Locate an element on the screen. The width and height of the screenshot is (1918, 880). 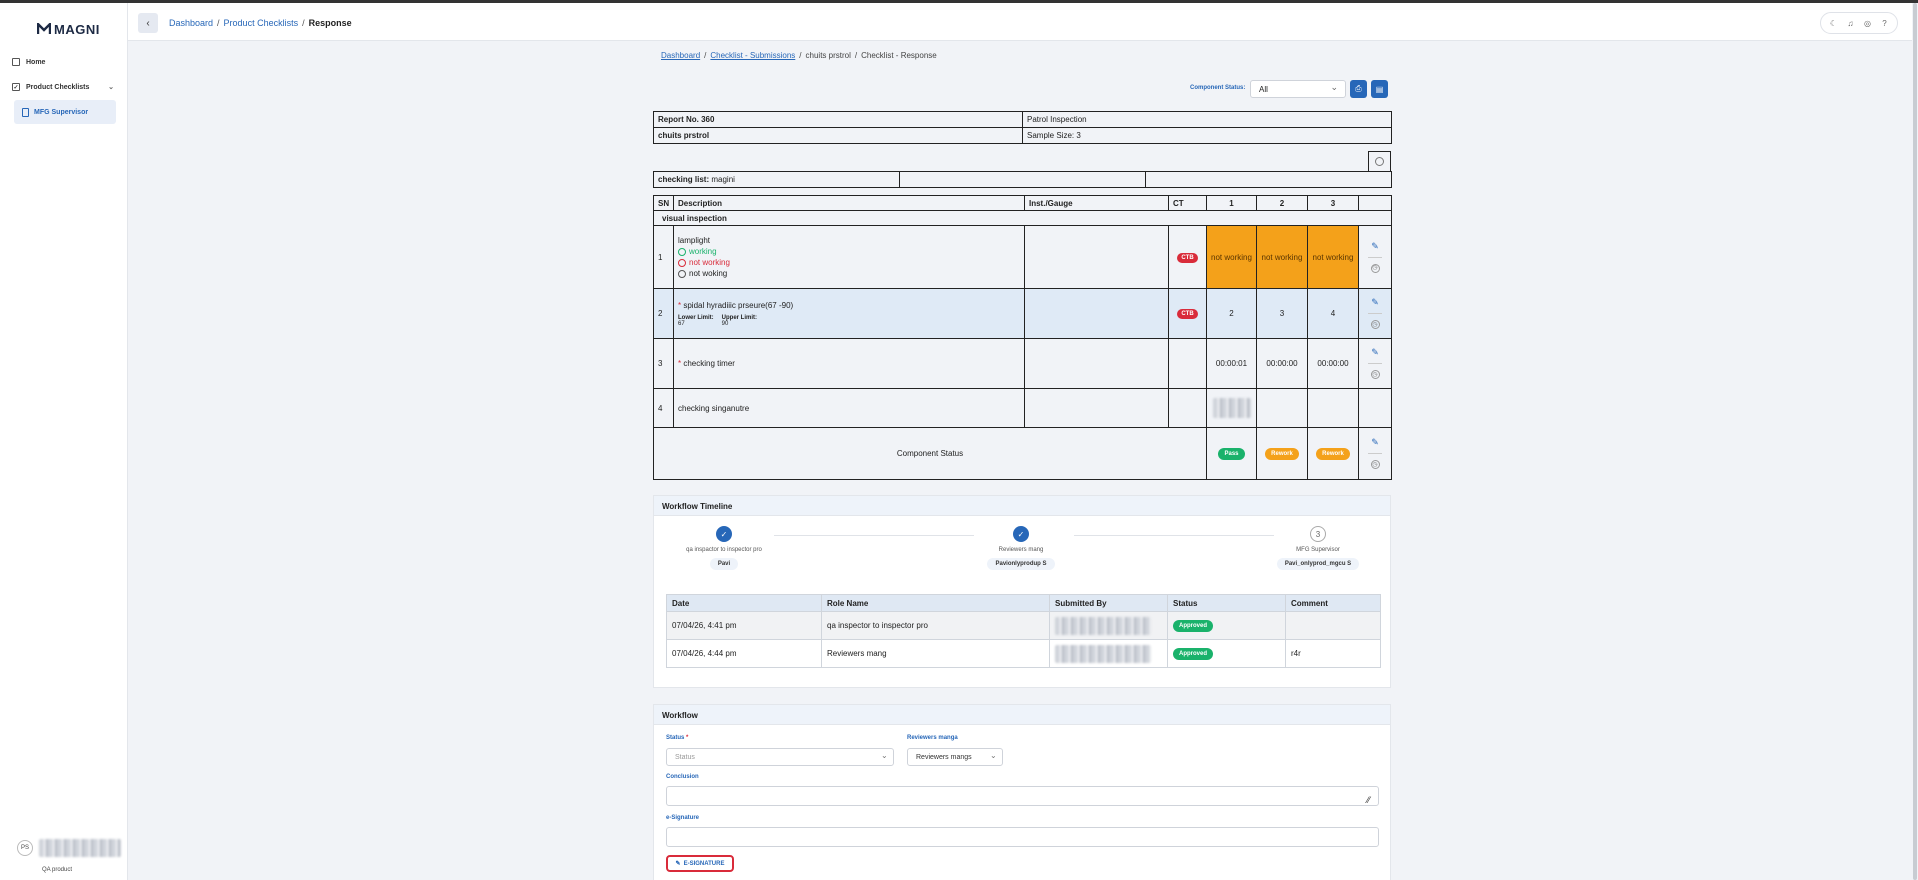
sample-value-1: 00:00:01 is located at coordinates (1231, 363).